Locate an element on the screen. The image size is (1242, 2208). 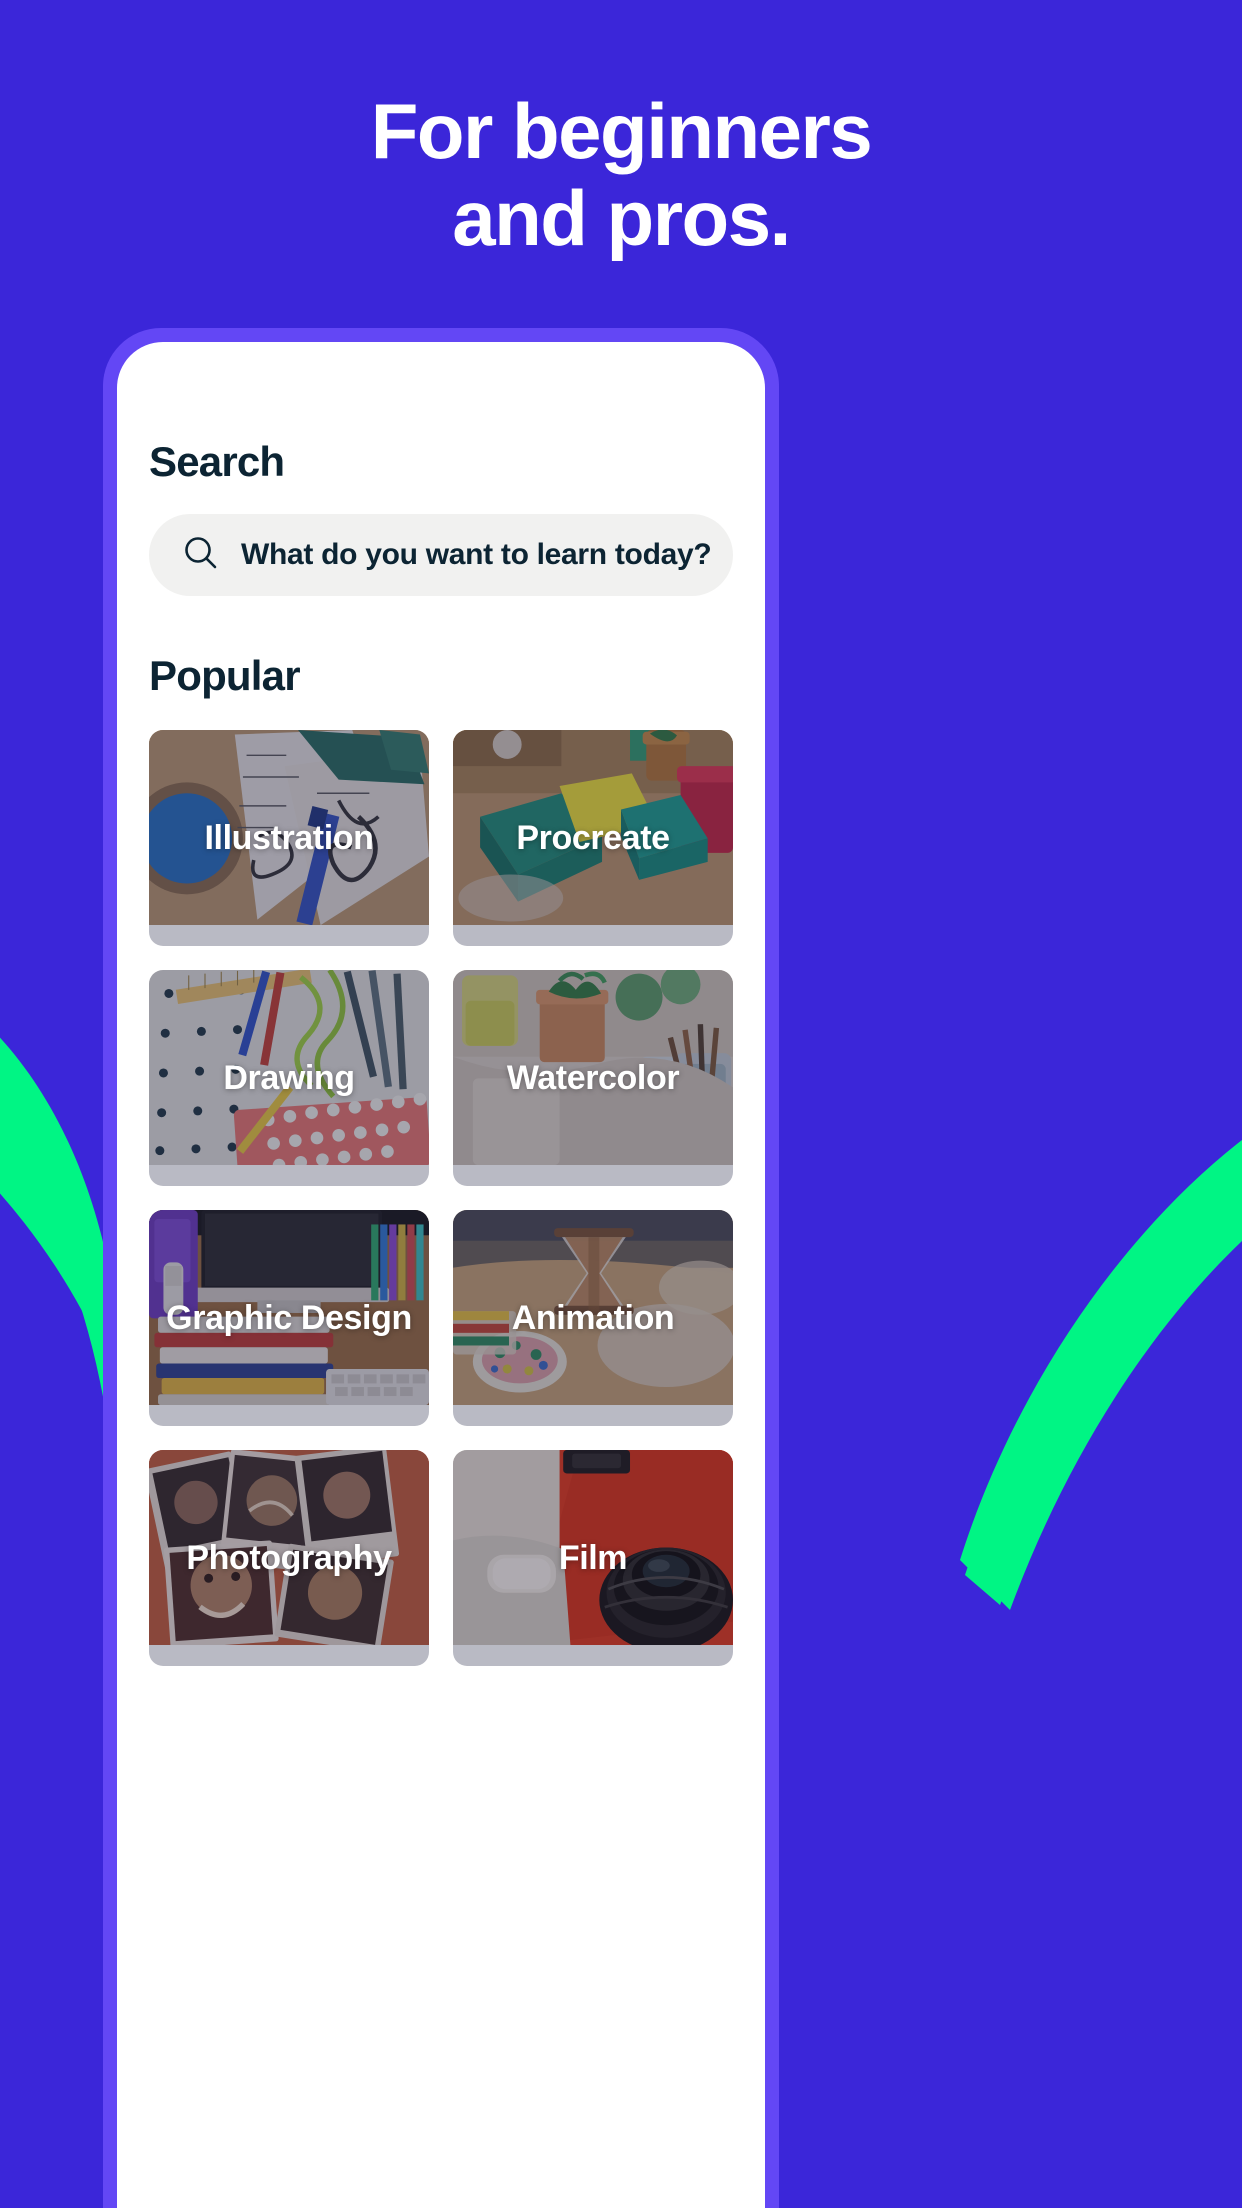
search-input: What do you want to learn today? is located at coordinates (441, 555).